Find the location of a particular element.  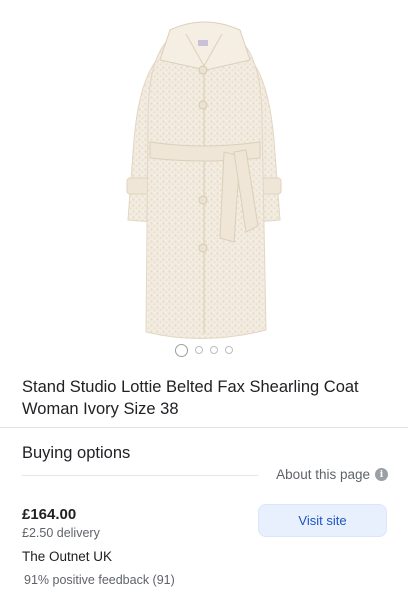

about-this-page-link: About this page i is located at coordinates (332, 474).